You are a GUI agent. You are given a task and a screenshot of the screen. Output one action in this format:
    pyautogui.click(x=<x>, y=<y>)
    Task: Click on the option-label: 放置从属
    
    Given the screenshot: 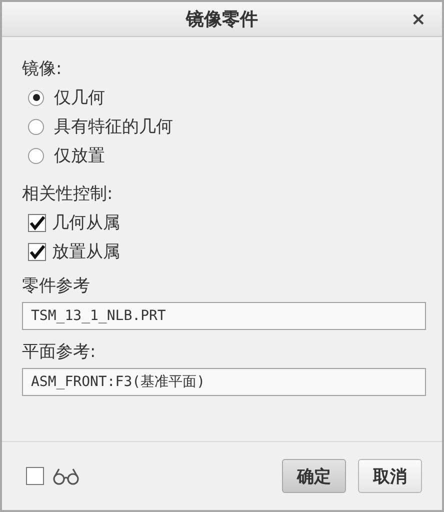 What is the action you would take?
    pyautogui.click(x=86, y=252)
    